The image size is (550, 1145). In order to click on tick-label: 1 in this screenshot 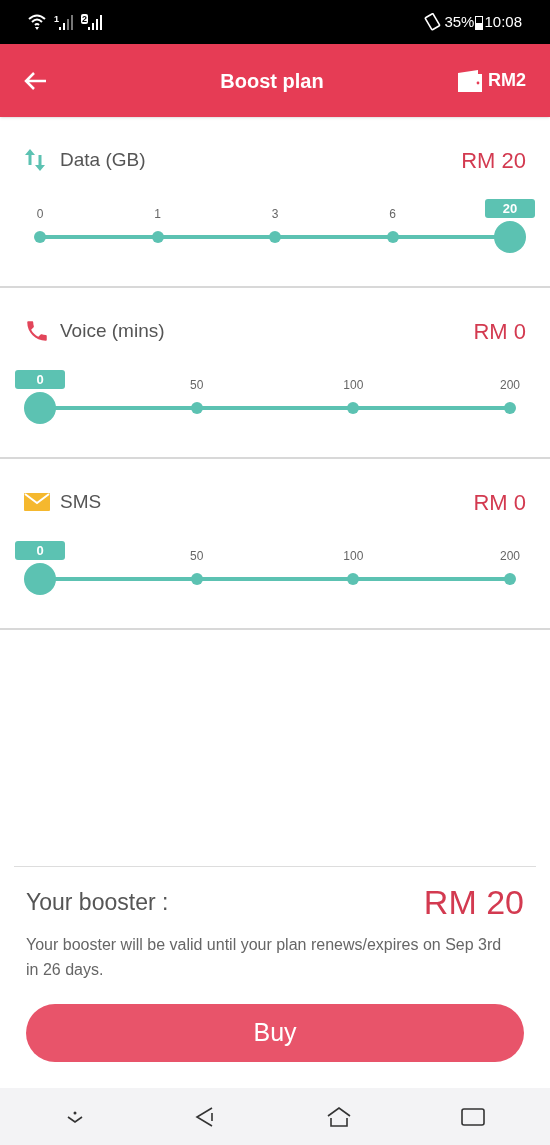, I will do `click(157, 214)`.